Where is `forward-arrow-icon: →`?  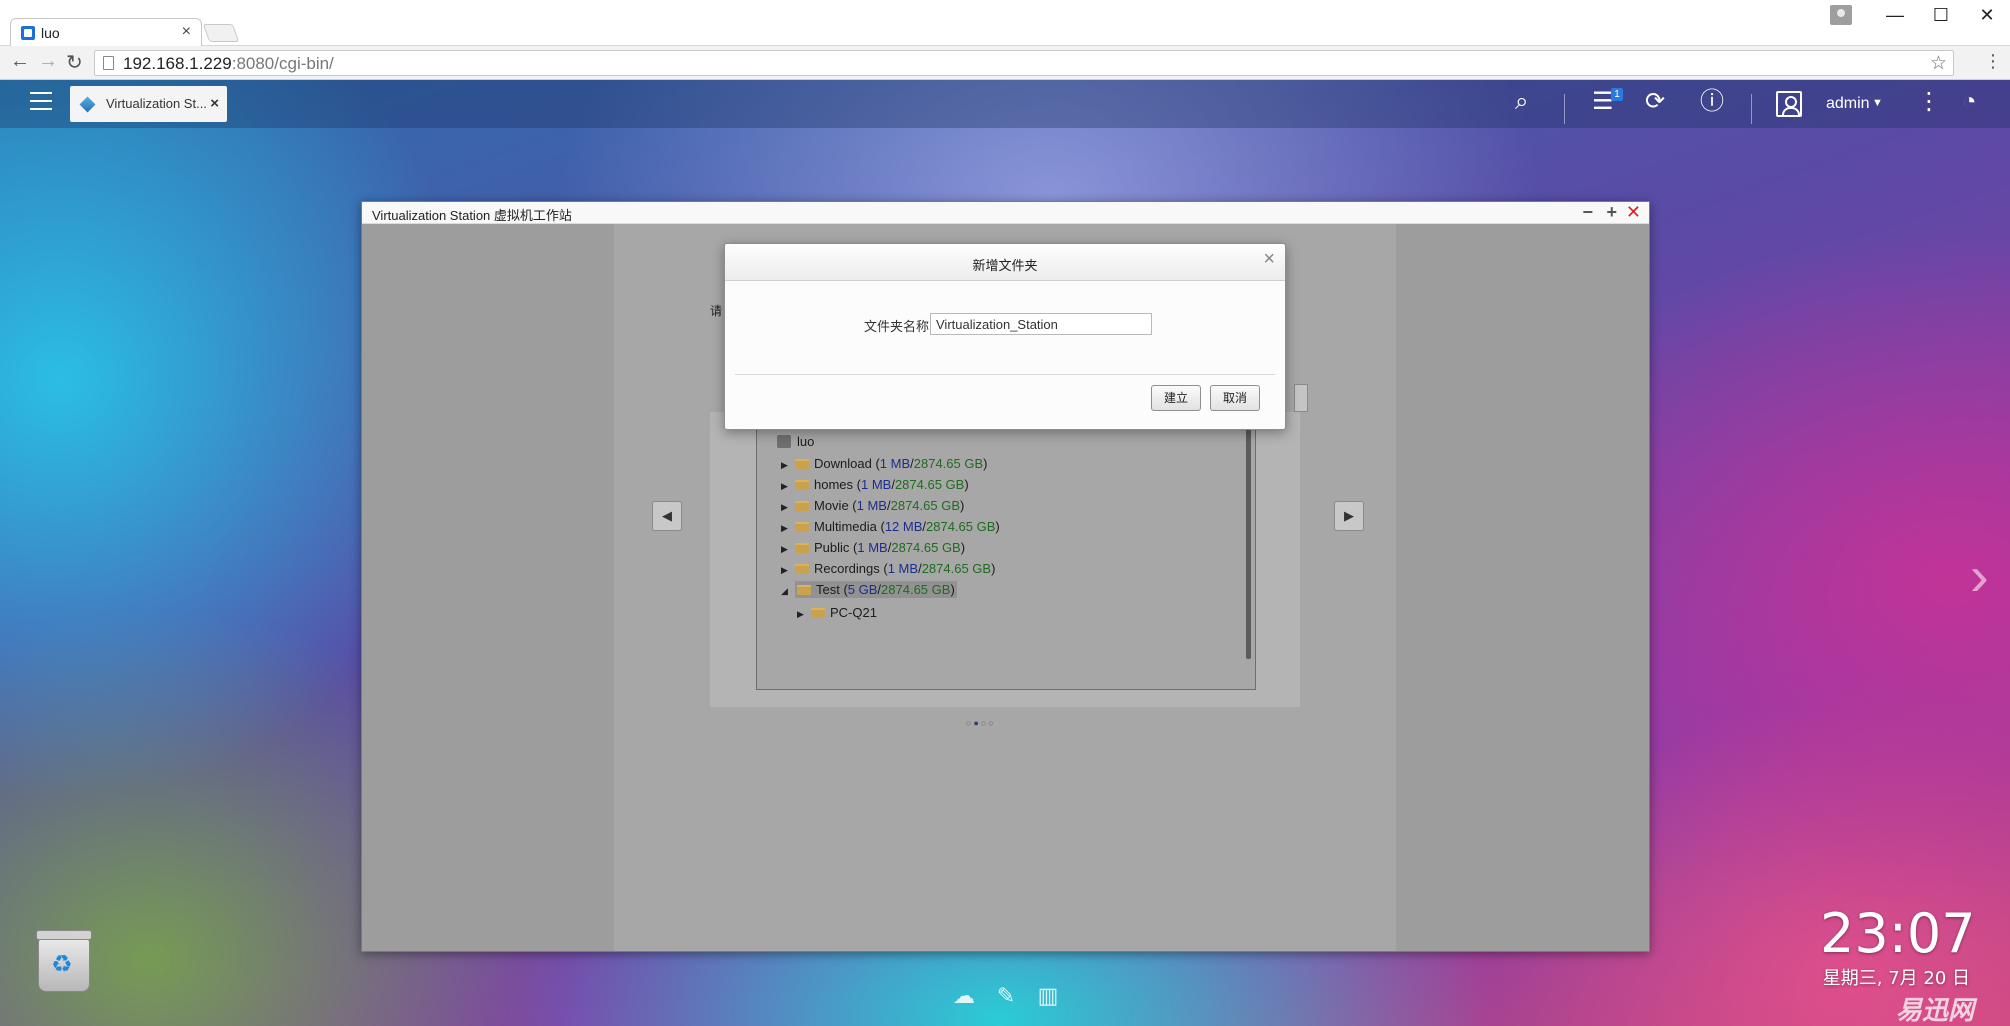
forward-arrow-icon: → is located at coordinates (48, 61).